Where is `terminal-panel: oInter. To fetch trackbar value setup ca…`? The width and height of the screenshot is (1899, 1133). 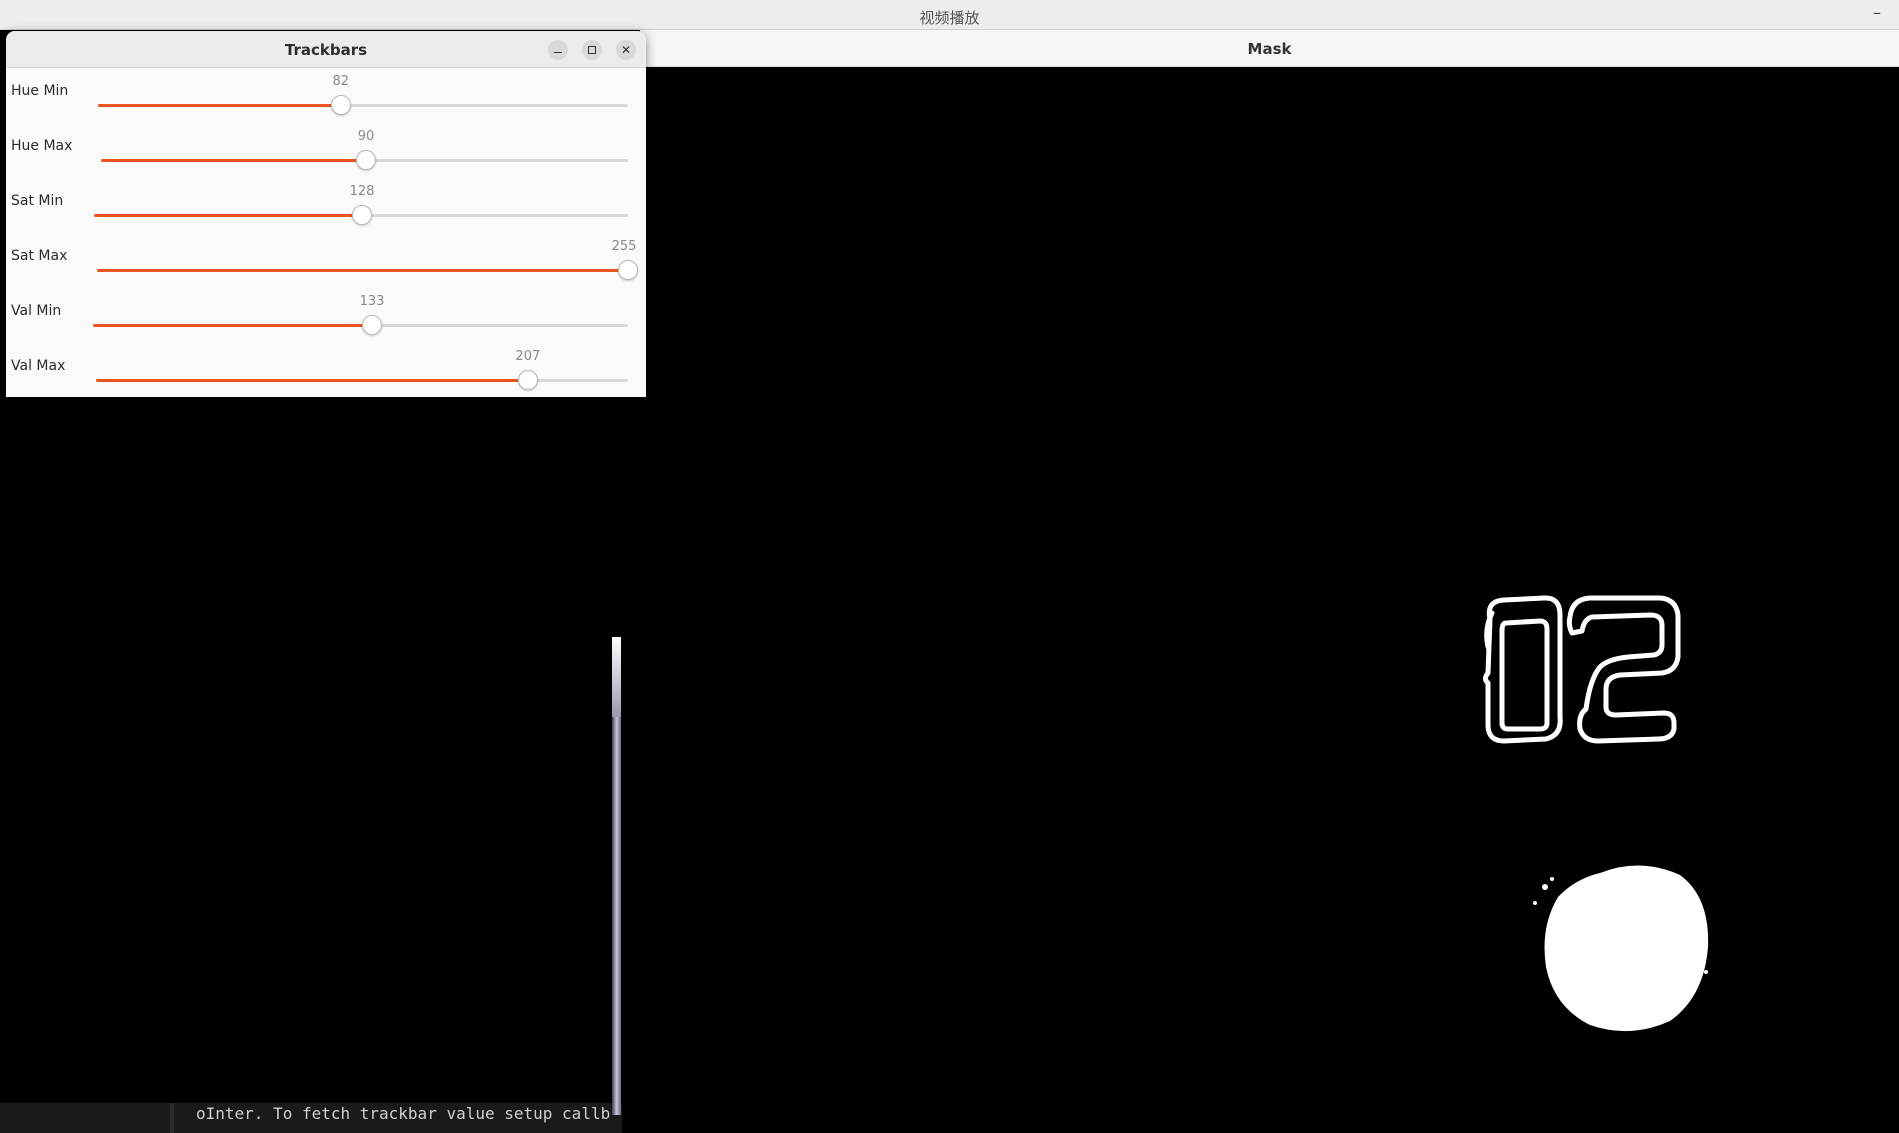 terminal-panel: oInter. To fetch trackbar value setup ca… is located at coordinates (311, 1118).